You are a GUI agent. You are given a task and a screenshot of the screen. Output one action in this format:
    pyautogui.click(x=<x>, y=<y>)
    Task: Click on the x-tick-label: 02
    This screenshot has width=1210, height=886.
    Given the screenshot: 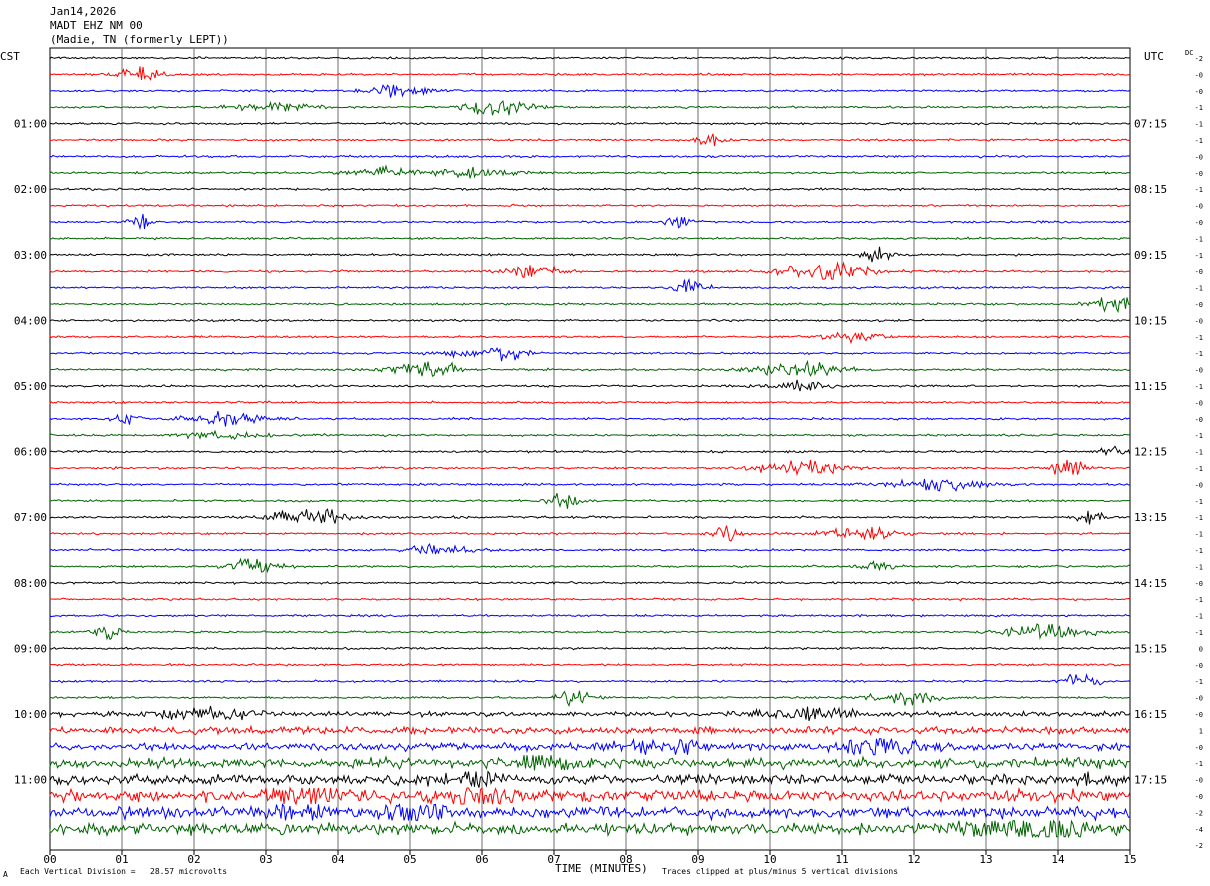 What is the action you would take?
    pyautogui.click(x=193, y=859)
    